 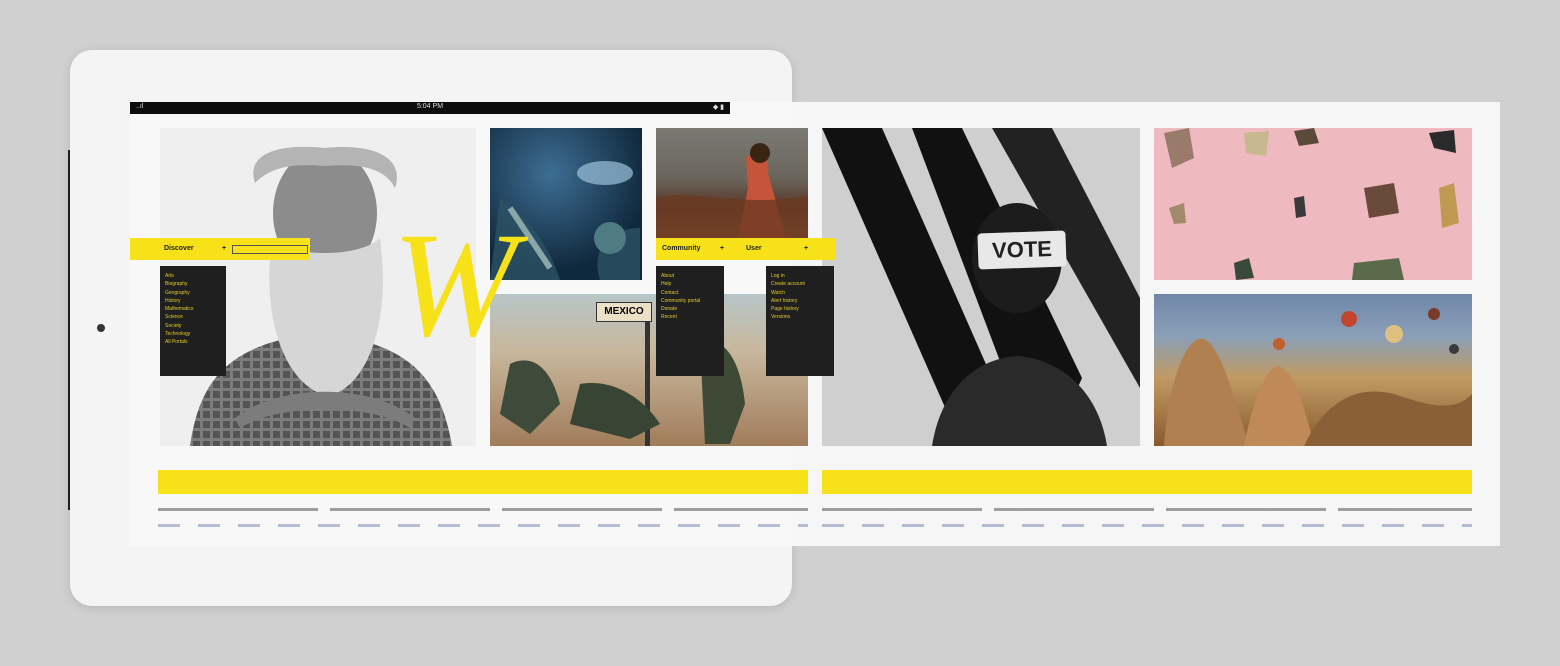 I want to click on menu-item: Geography, so click(x=193, y=293).